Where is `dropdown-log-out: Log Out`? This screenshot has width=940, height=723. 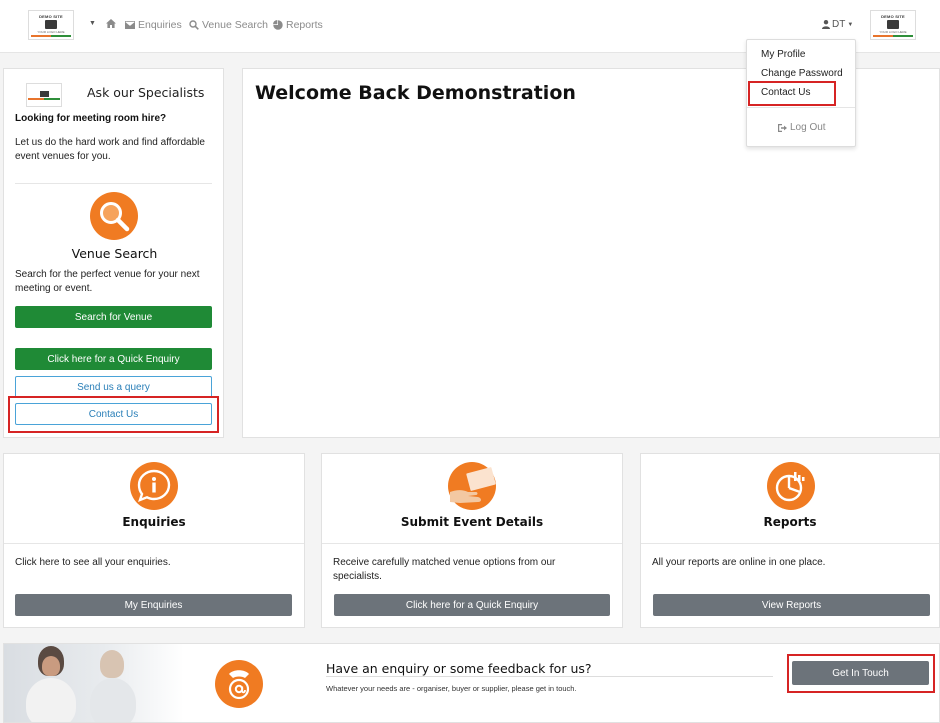
dropdown-log-out: Log Out is located at coordinates (802, 127).